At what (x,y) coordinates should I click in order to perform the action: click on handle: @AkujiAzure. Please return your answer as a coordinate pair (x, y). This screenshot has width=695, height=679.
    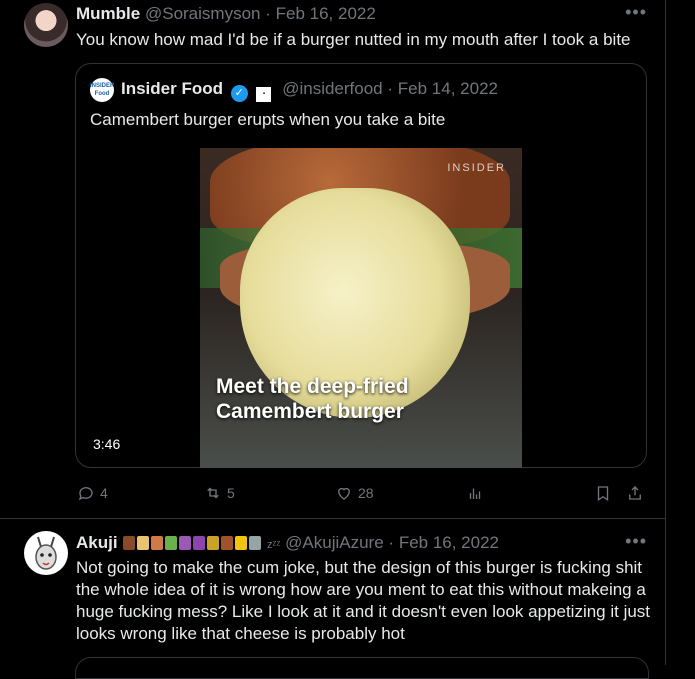
    Looking at the image, I should click on (334, 542).